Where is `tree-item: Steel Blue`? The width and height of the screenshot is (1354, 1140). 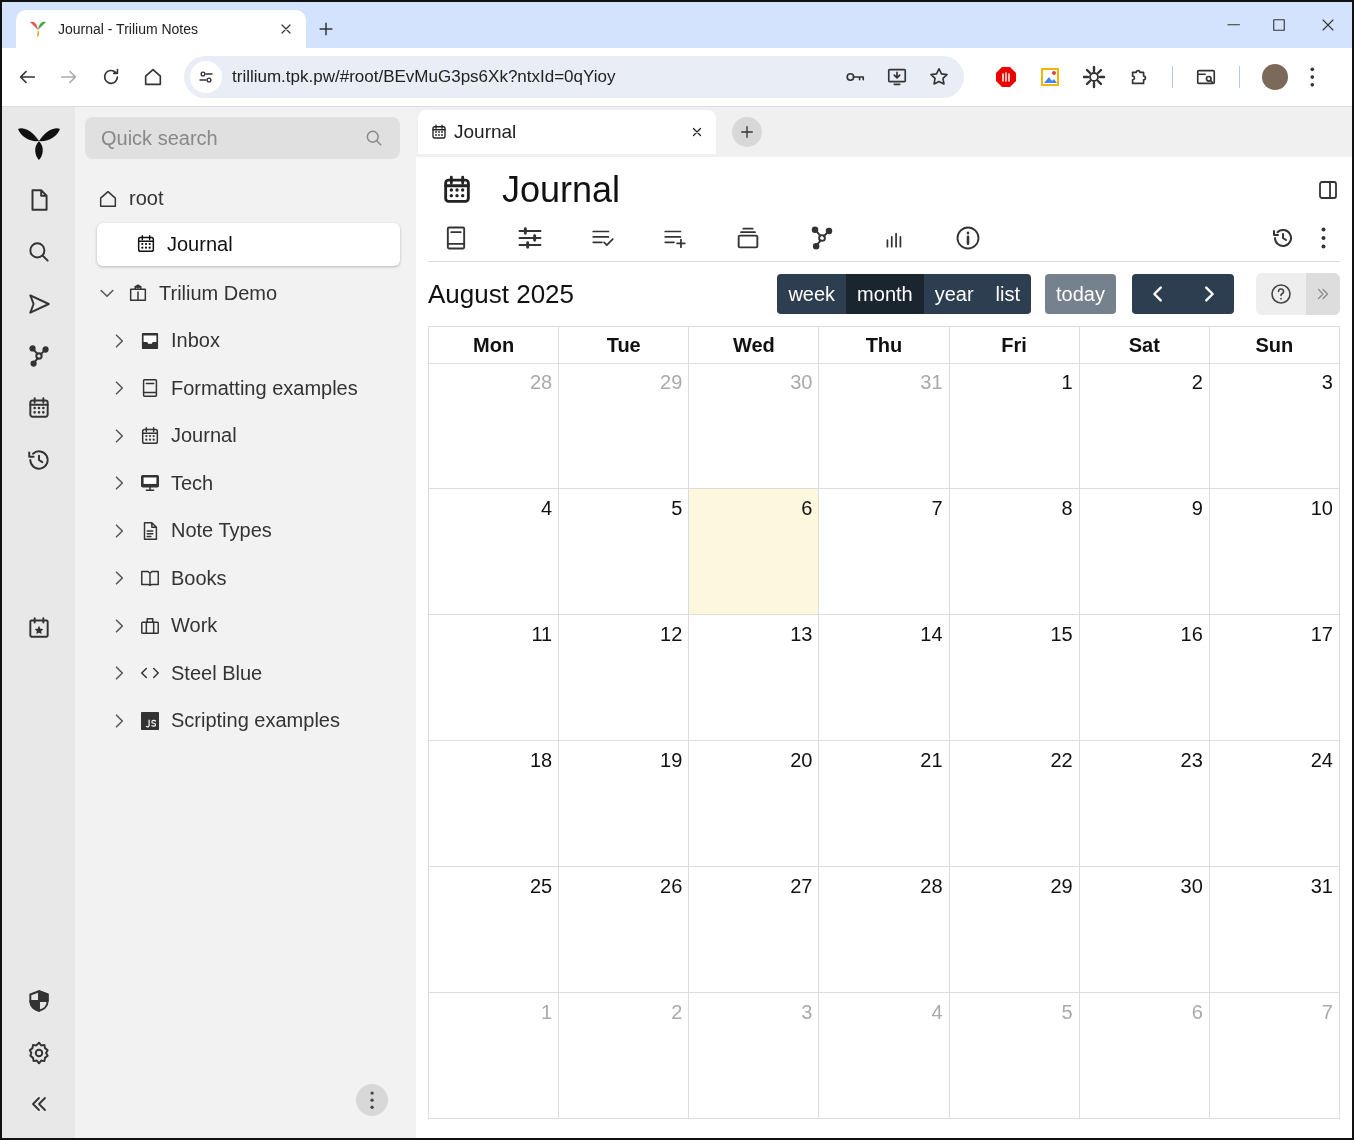 tree-item: Steel Blue is located at coordinates (242, 673).